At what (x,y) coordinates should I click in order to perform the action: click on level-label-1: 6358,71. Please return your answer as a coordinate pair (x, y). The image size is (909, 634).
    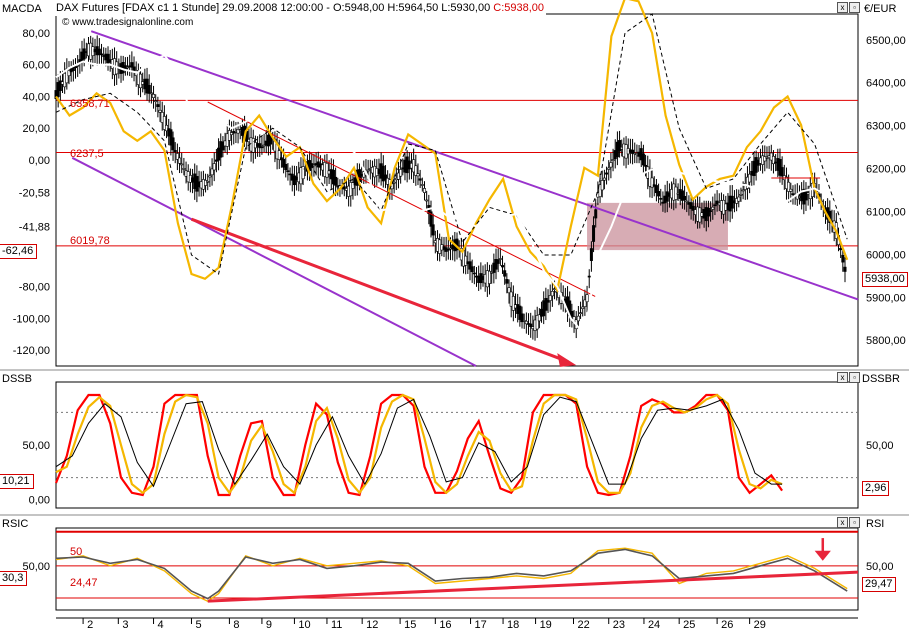
    Looking at the image, I should click on (90, 104).